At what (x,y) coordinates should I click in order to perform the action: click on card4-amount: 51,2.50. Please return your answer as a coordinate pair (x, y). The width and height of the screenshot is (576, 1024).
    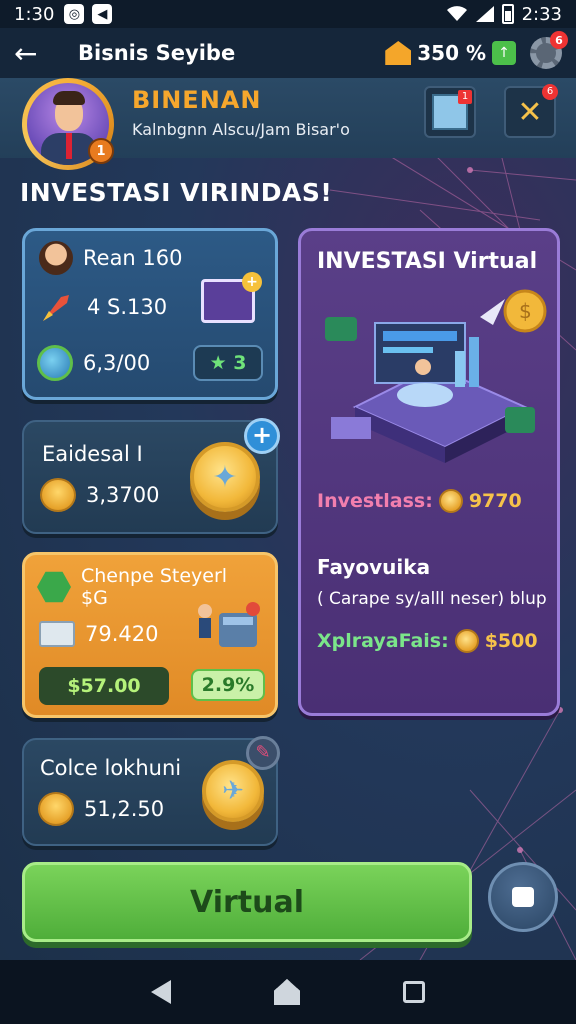
    Looking at the image, I should click on (124, 809).